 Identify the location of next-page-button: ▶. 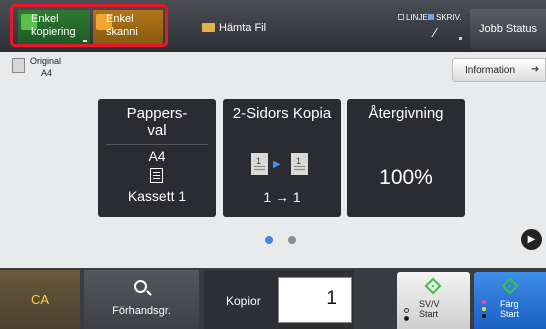
(531, 239).